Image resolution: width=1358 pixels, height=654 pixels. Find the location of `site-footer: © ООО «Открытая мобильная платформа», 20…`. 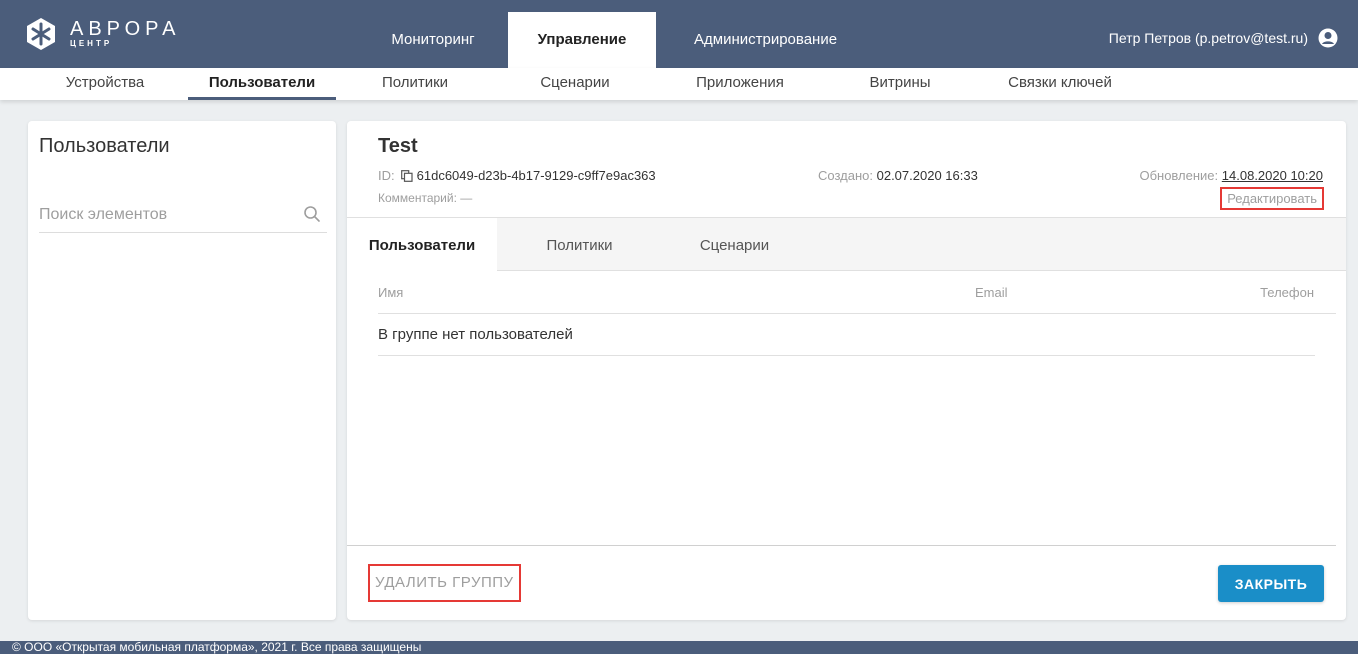

site-footer: © ООО «Открытая мобильная платформа», 20… is located at coordinates (679, 647).